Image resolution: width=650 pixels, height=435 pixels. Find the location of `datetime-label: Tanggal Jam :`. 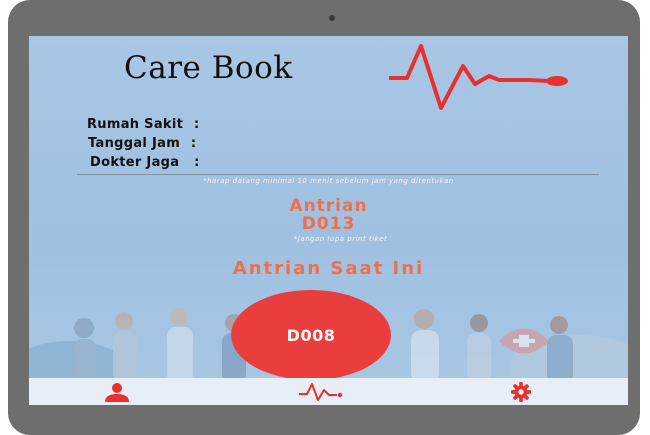

datetime-label: Tanggal Jam : is located at coordinates (142, 143).